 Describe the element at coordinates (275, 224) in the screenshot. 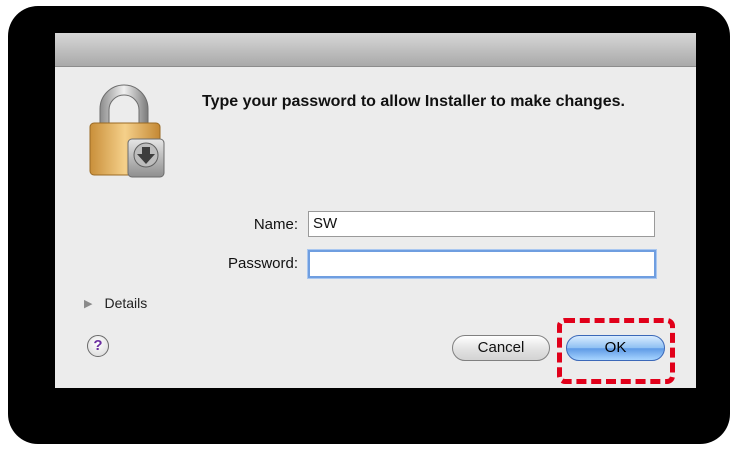

I see `name-label: Name:` at that location.